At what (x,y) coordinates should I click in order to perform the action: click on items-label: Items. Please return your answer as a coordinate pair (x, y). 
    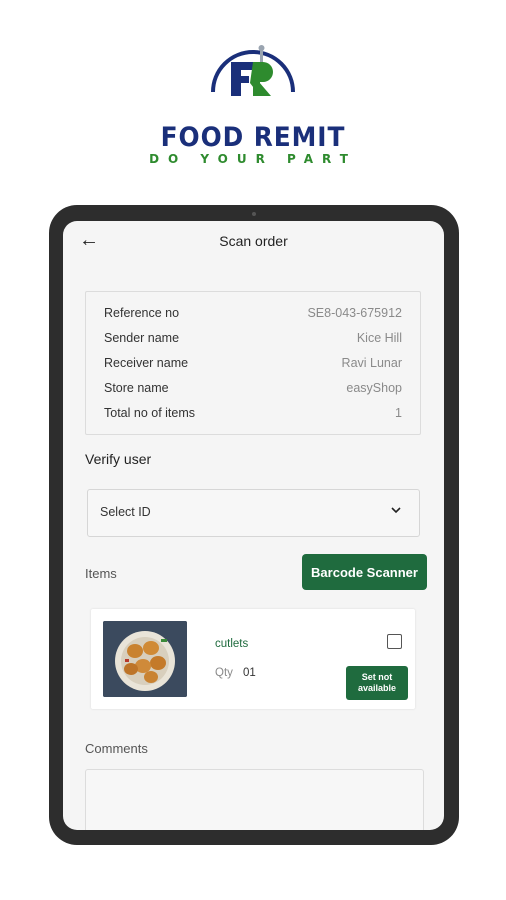
    Looking at the image, I should click on (101, 573).